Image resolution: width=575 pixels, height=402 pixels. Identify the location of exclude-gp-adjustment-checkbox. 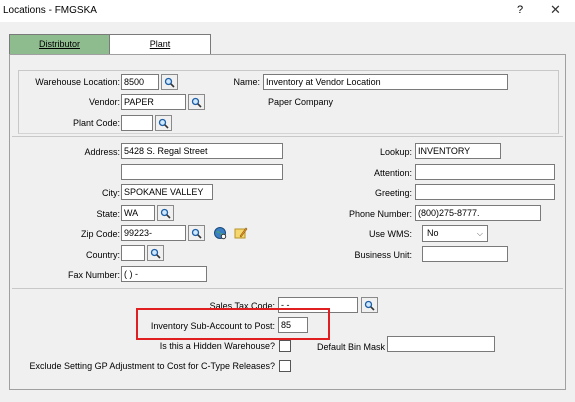
(285, 366).